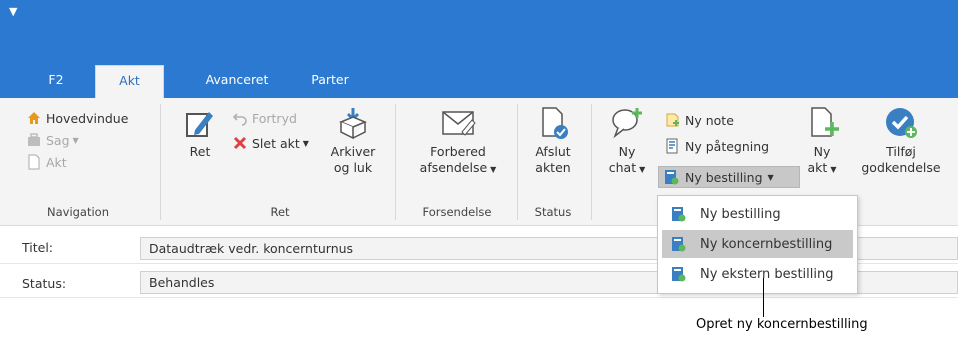 The width and height of the screenshot is (958, 342). I want to click on sag-dropdown-icon: ▼, so click(75, 140).